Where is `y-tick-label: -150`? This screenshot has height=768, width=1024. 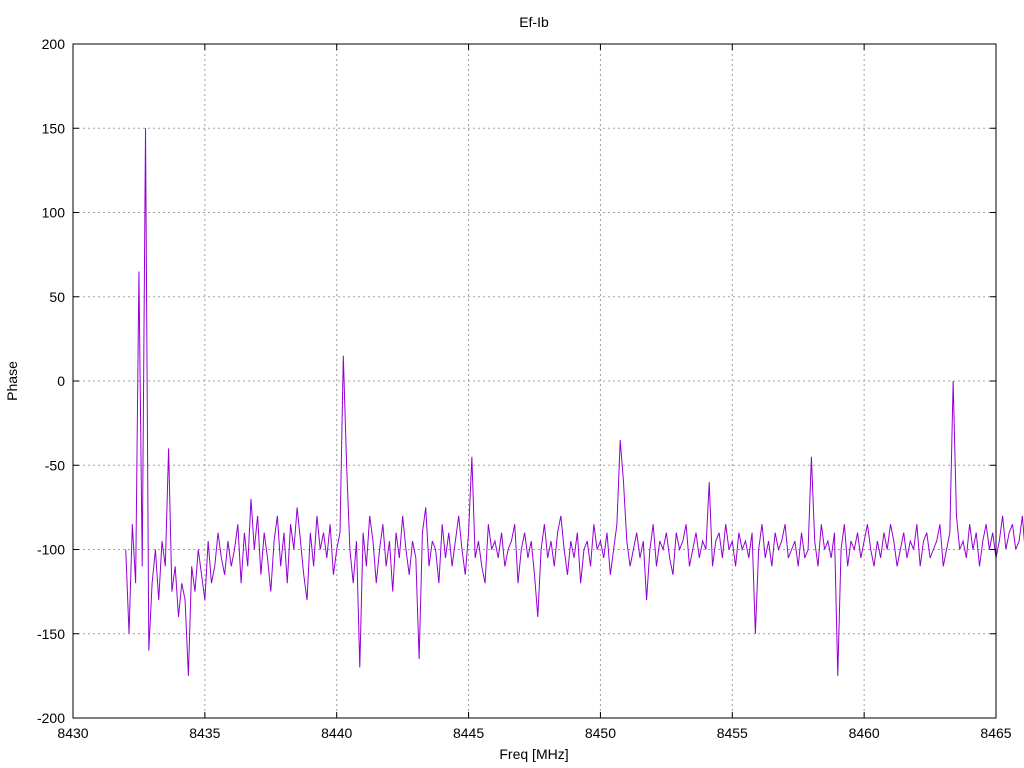 y-tick-label: -150 is located at coordinates (51, 634).